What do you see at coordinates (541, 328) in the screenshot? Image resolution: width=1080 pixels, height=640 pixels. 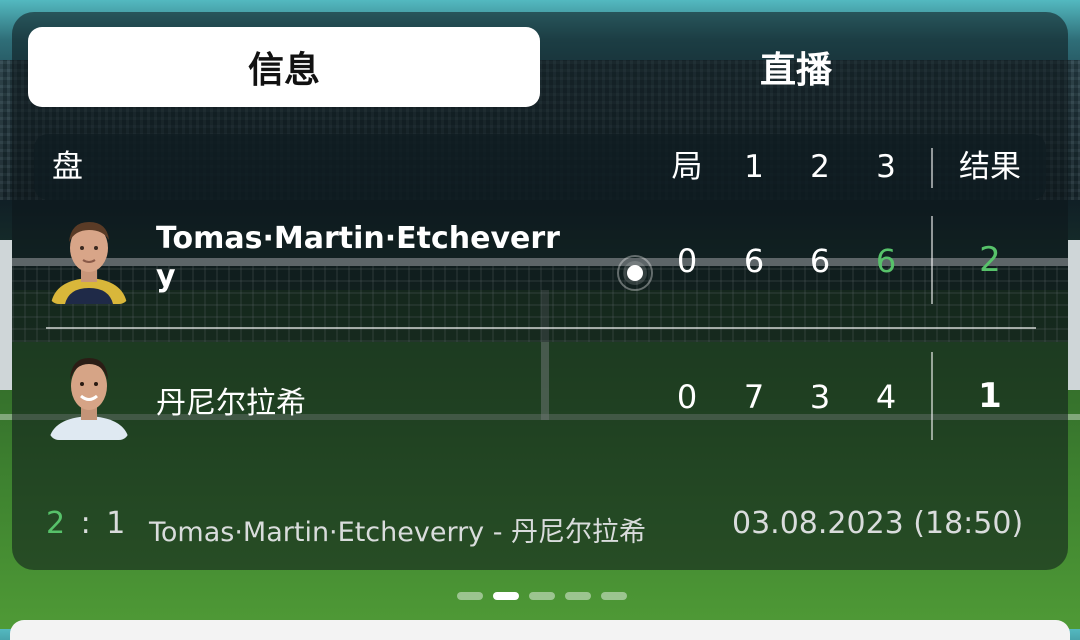 I see `row-separator` at bounding box center [541, 328].